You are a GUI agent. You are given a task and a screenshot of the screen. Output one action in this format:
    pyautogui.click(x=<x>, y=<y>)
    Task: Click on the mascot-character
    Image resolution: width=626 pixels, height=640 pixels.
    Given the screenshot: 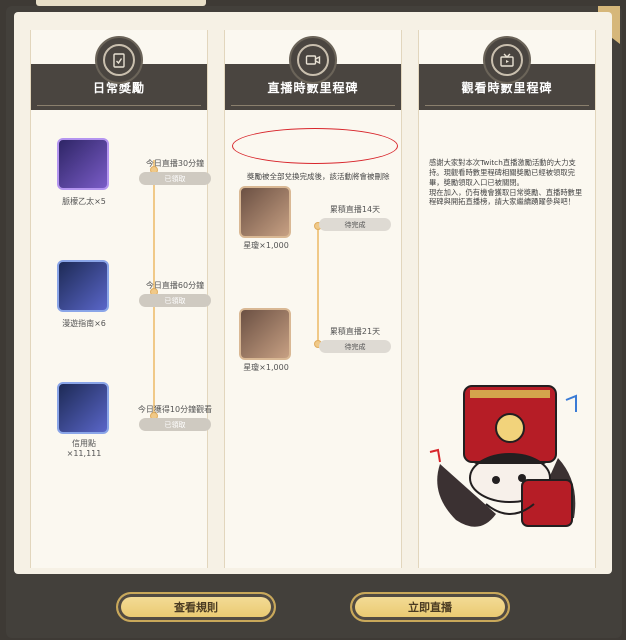 What is the action you would take?
    pyautogui.click(x=516, y=460)
    